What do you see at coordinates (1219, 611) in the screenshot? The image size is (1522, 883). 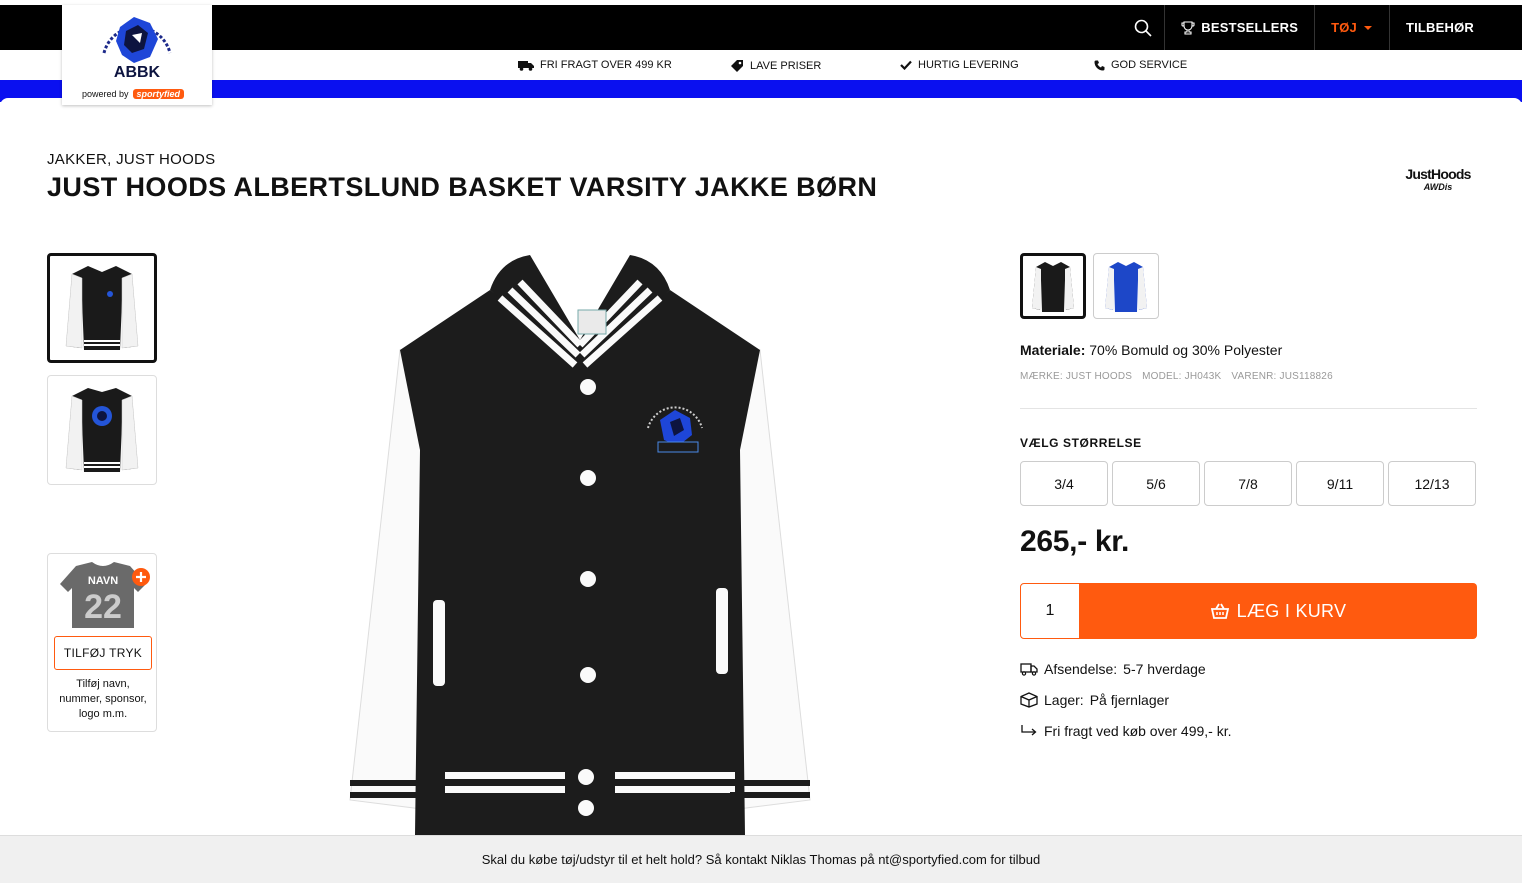 I see `basket-icon` at bounding box center [1219, 611].